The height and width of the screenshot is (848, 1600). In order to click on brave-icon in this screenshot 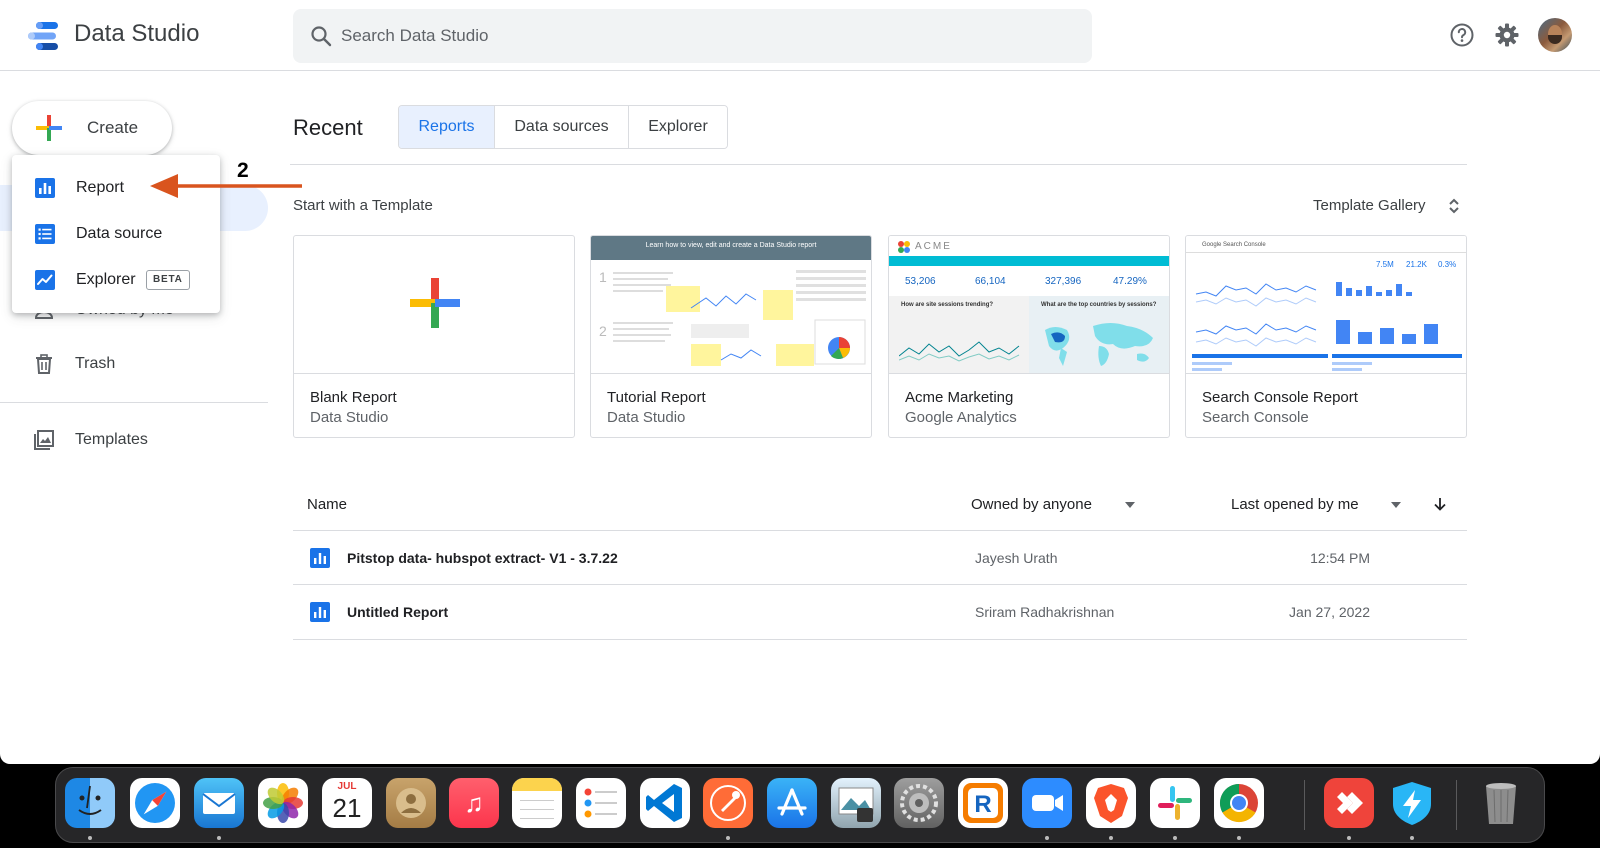, I will do `click(1111, 803)`.